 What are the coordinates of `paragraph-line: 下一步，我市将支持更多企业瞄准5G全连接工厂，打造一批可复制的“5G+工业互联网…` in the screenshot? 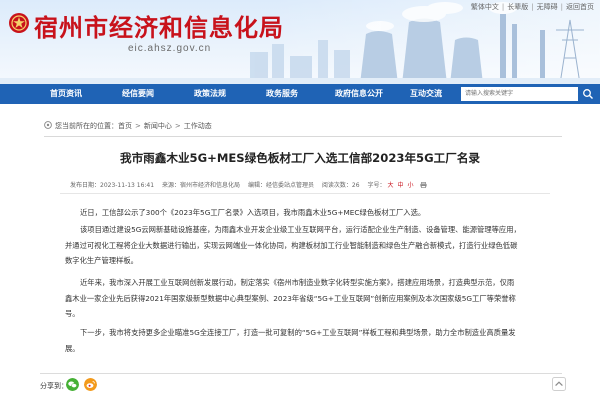 It's located at (298, 332).